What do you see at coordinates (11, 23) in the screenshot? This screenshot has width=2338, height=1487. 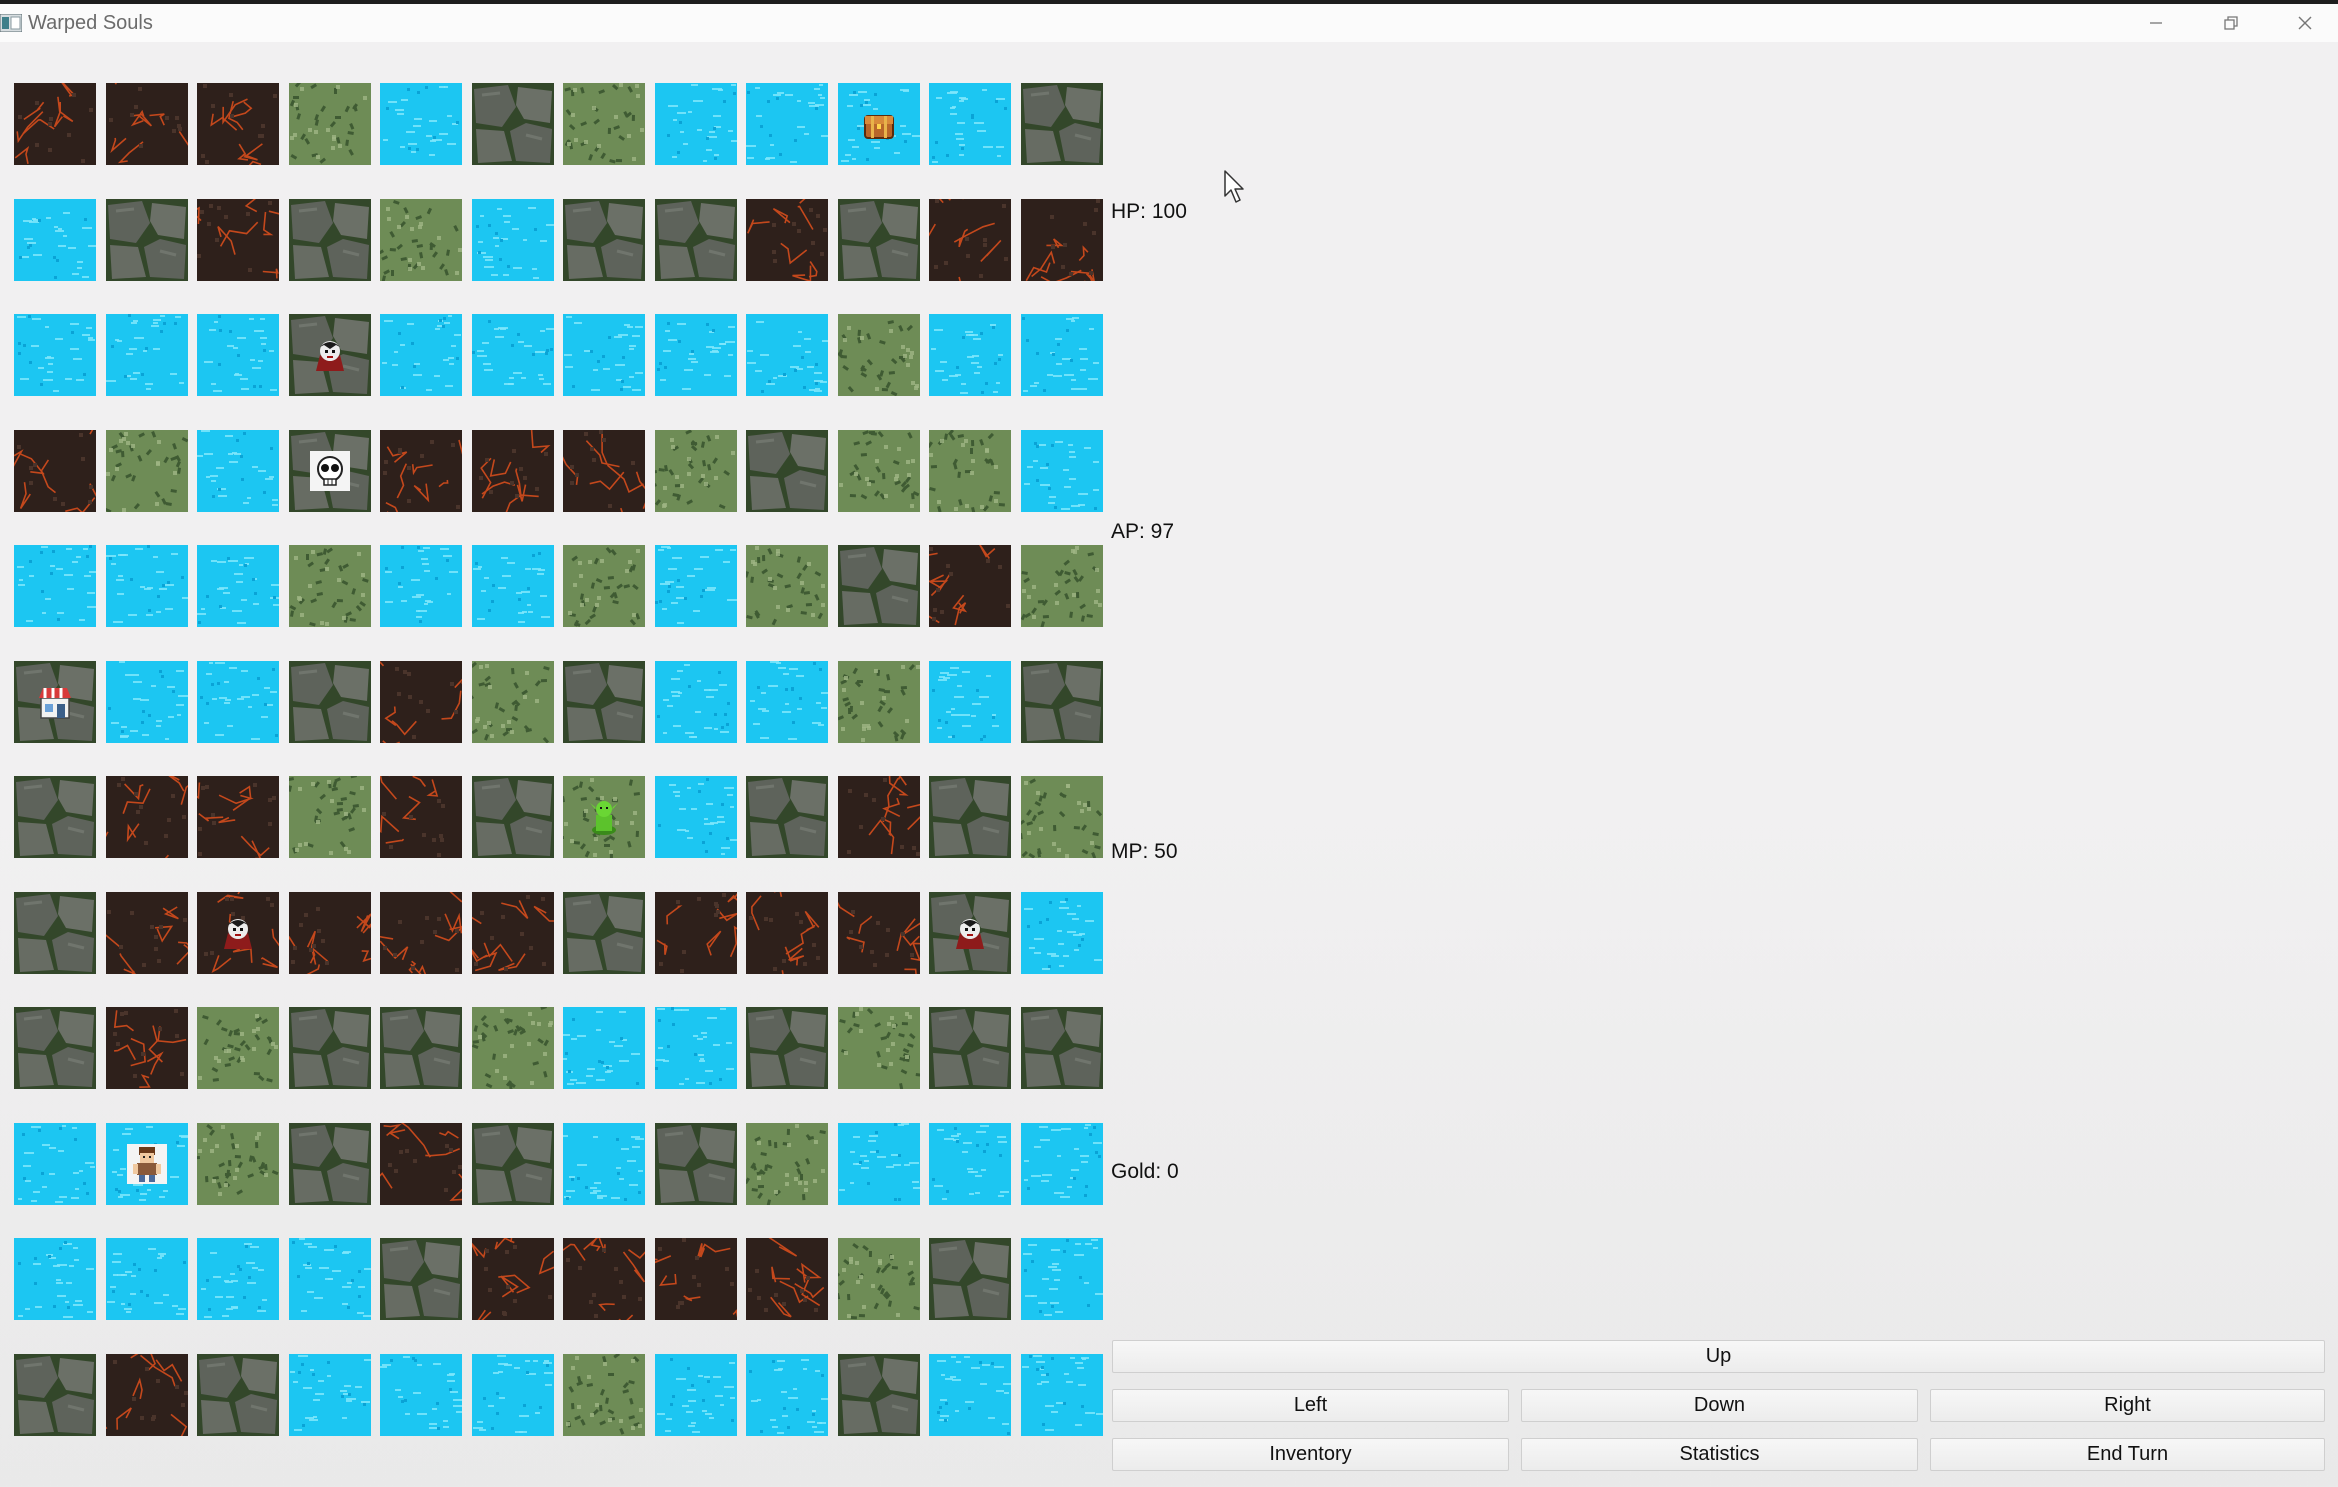 I see `app-icon` at bounding box center [11, 23].